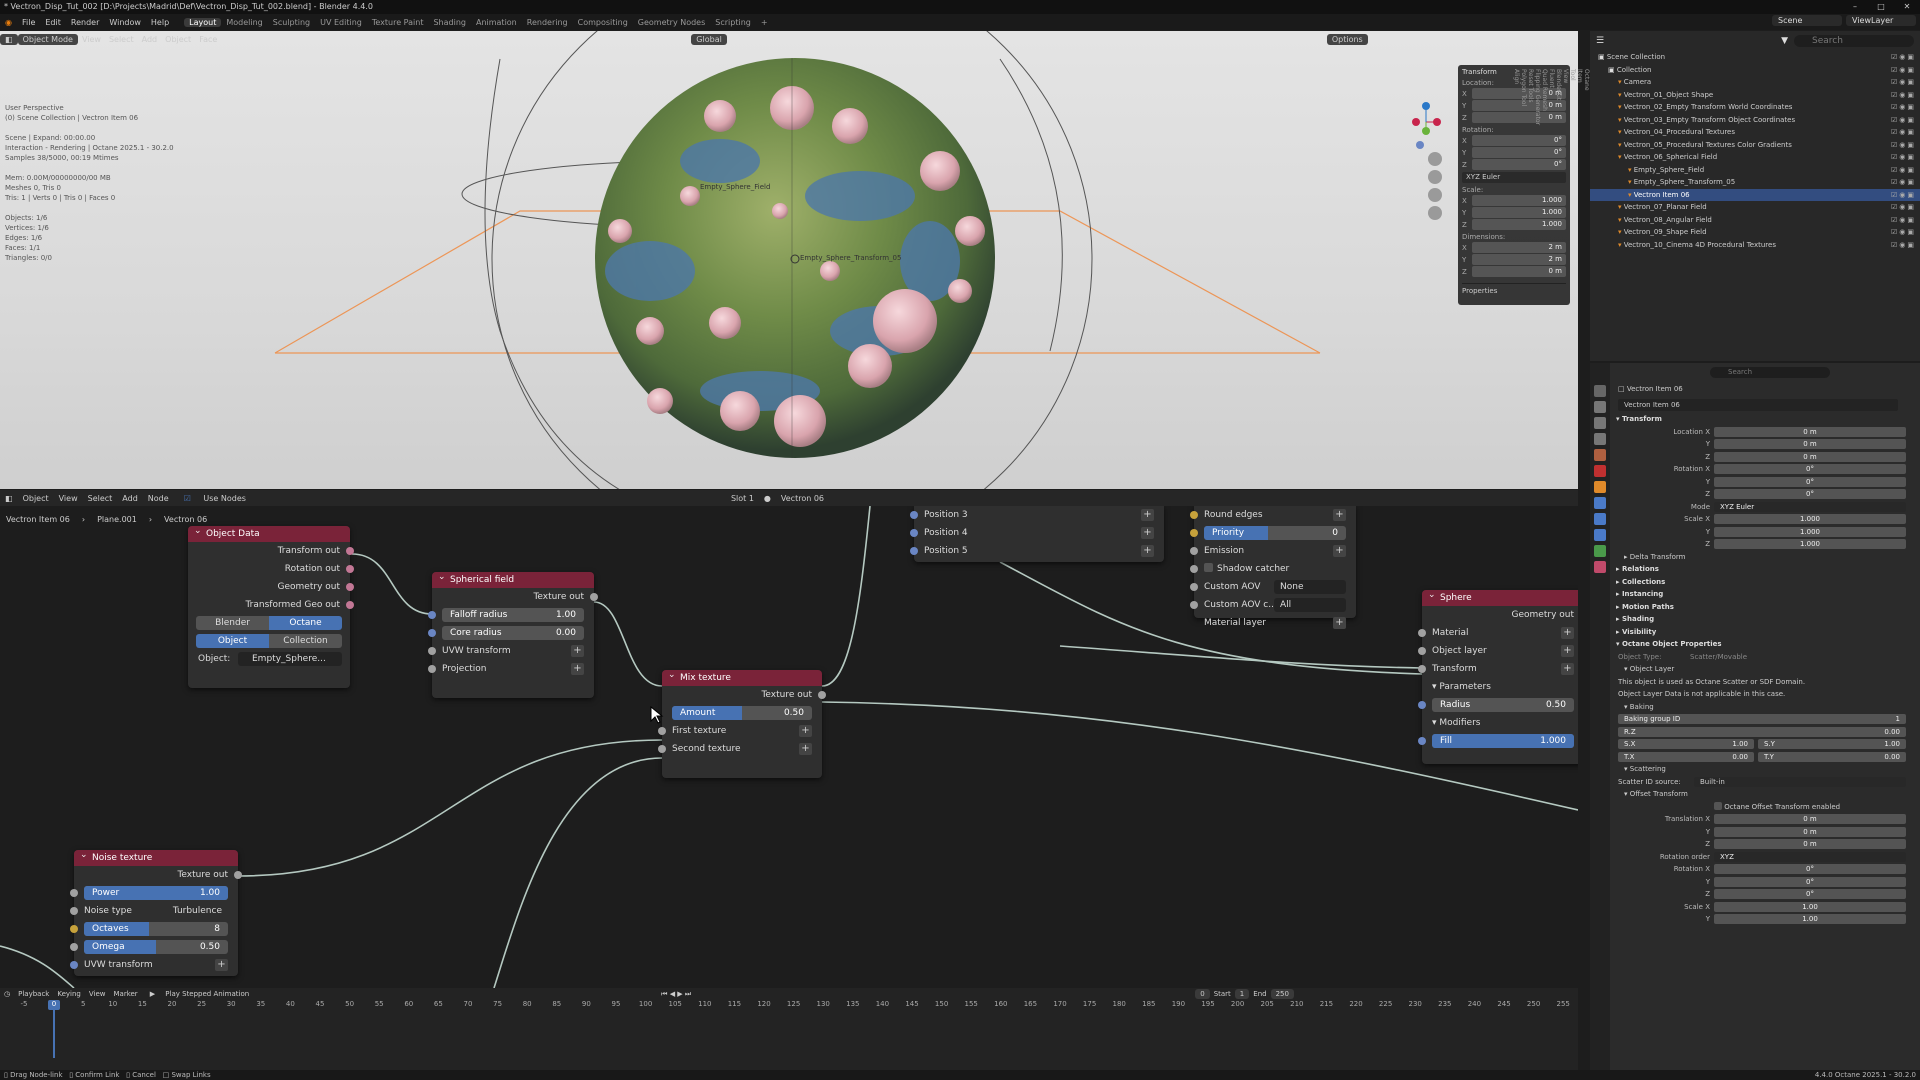  I want to click on offset-scale-x-field: 1.00, so click(1810, 906).